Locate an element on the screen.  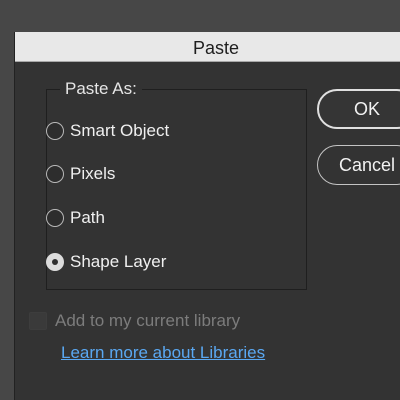
radio-label-shape-layer: Shape Layer is located at coordinates (118, 261).